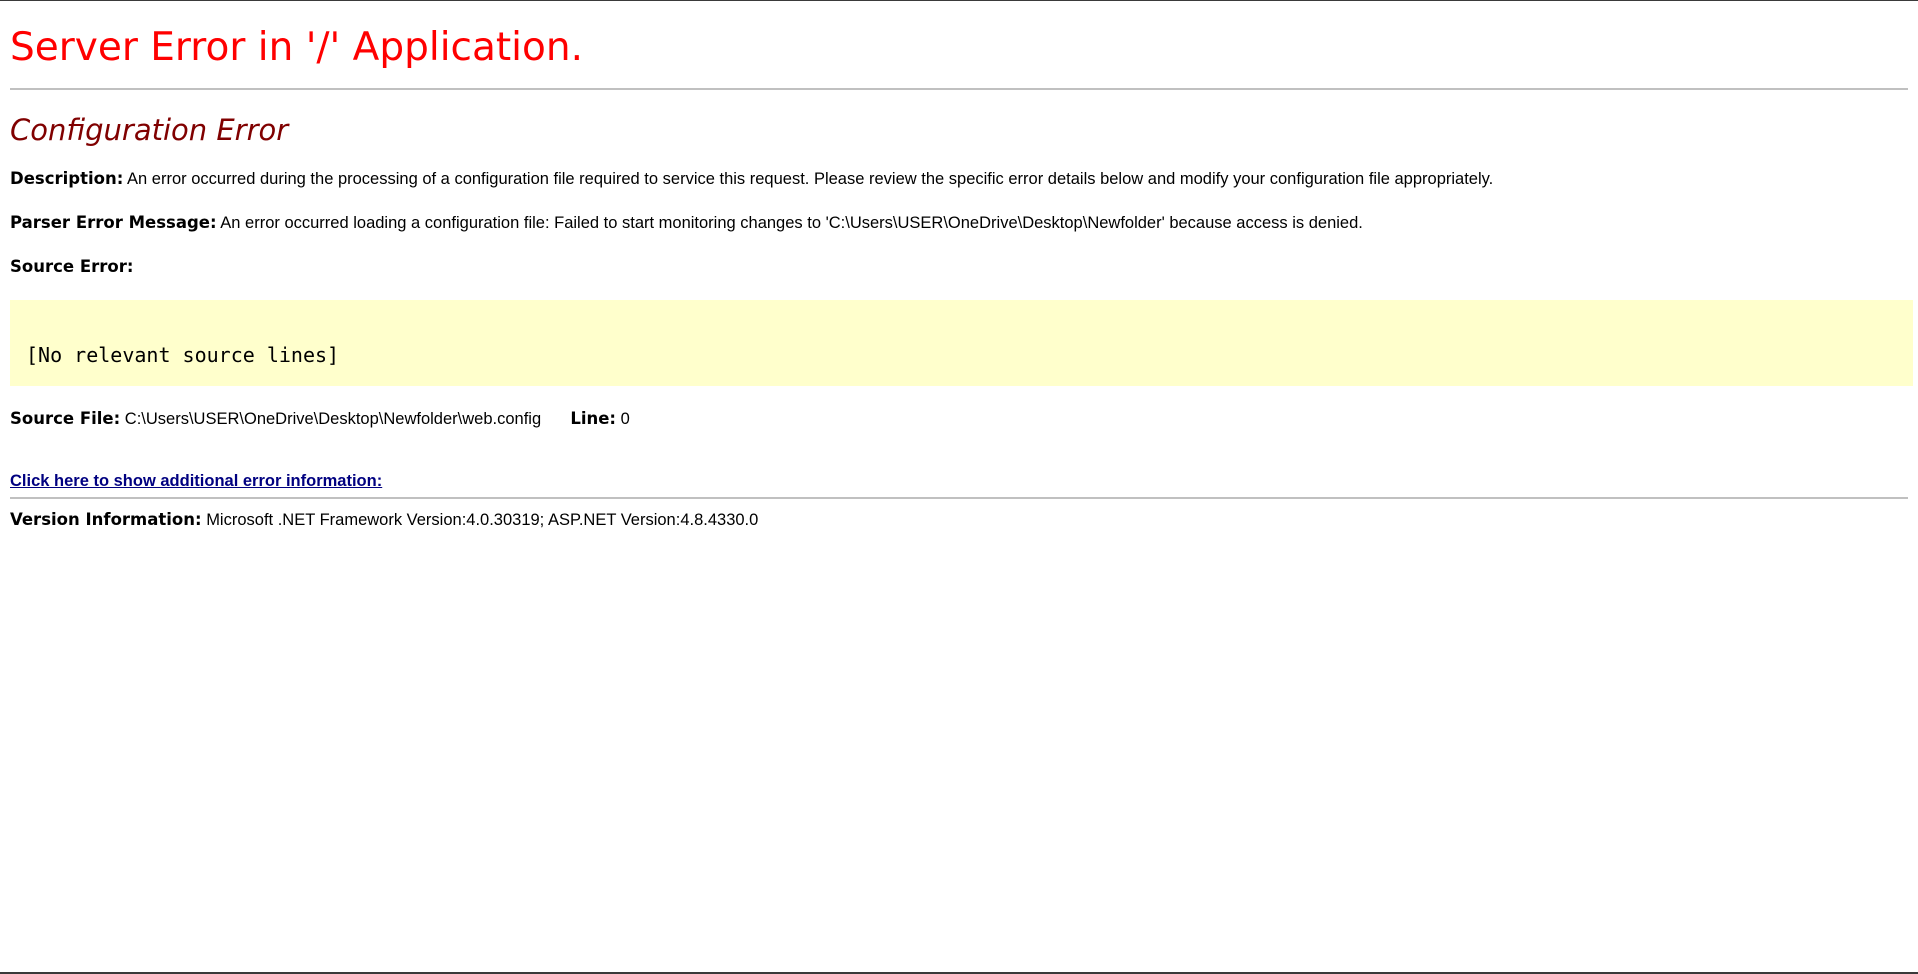 This screenshot has width=1918, height=974. I want to click on line-value: 0, so click(625, 419).